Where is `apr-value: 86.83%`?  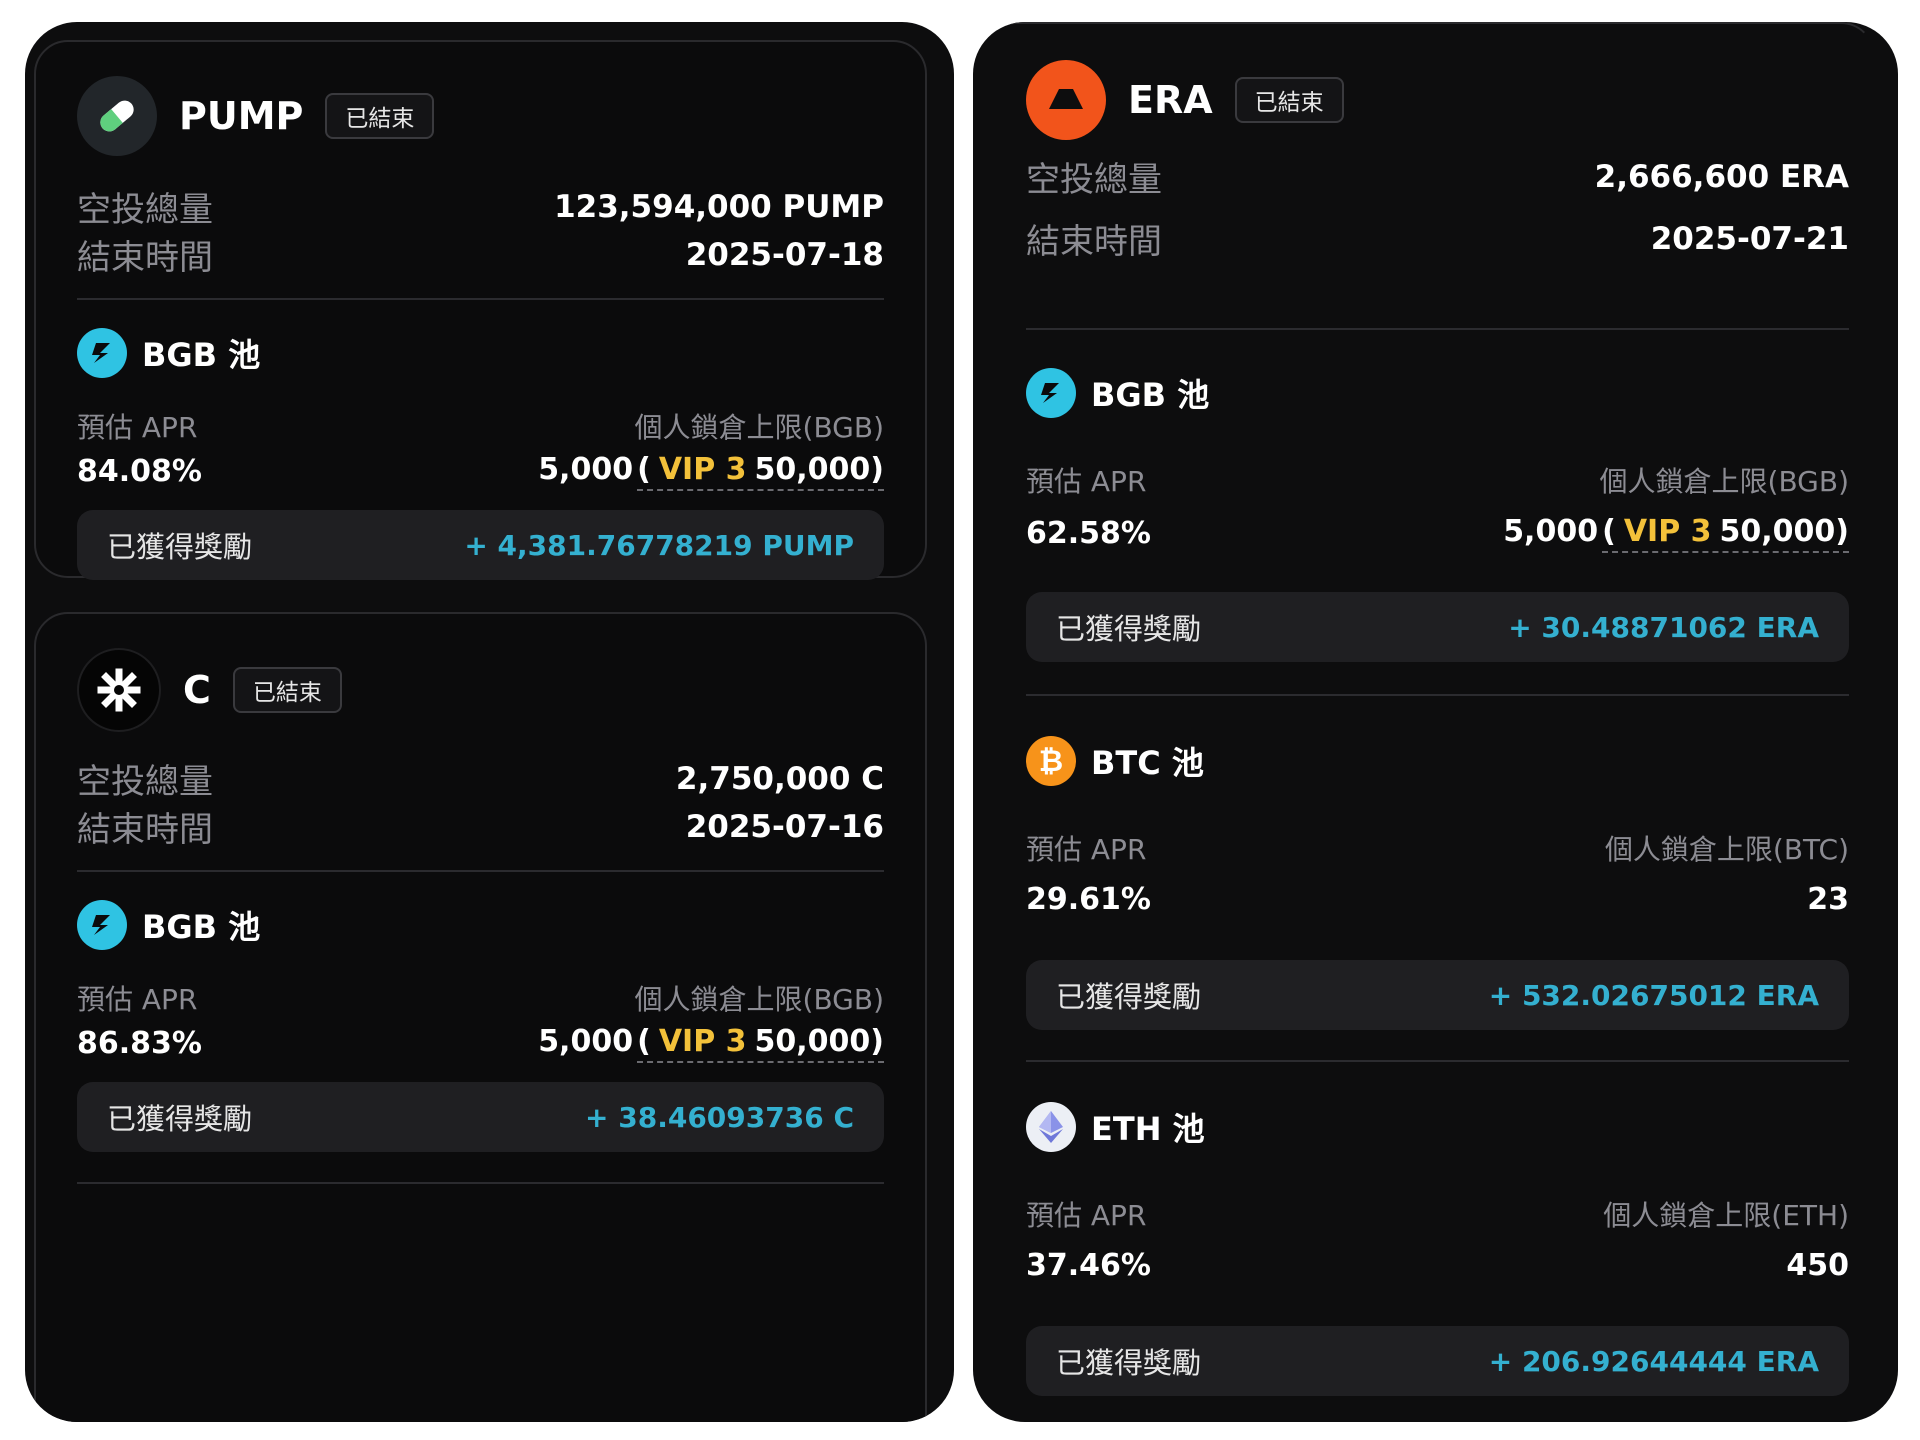
apr-value: 86.83% is located at coordinates (139, 1043).